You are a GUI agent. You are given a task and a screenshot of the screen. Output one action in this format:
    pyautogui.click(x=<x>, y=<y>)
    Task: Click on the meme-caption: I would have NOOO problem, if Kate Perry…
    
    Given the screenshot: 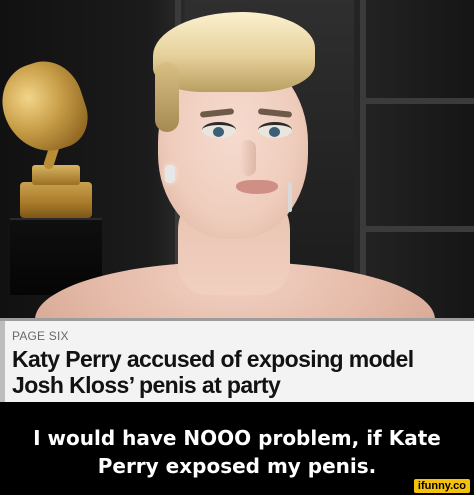 What is the action you would take?
    pyautogui.click(x=237, y=452)
    